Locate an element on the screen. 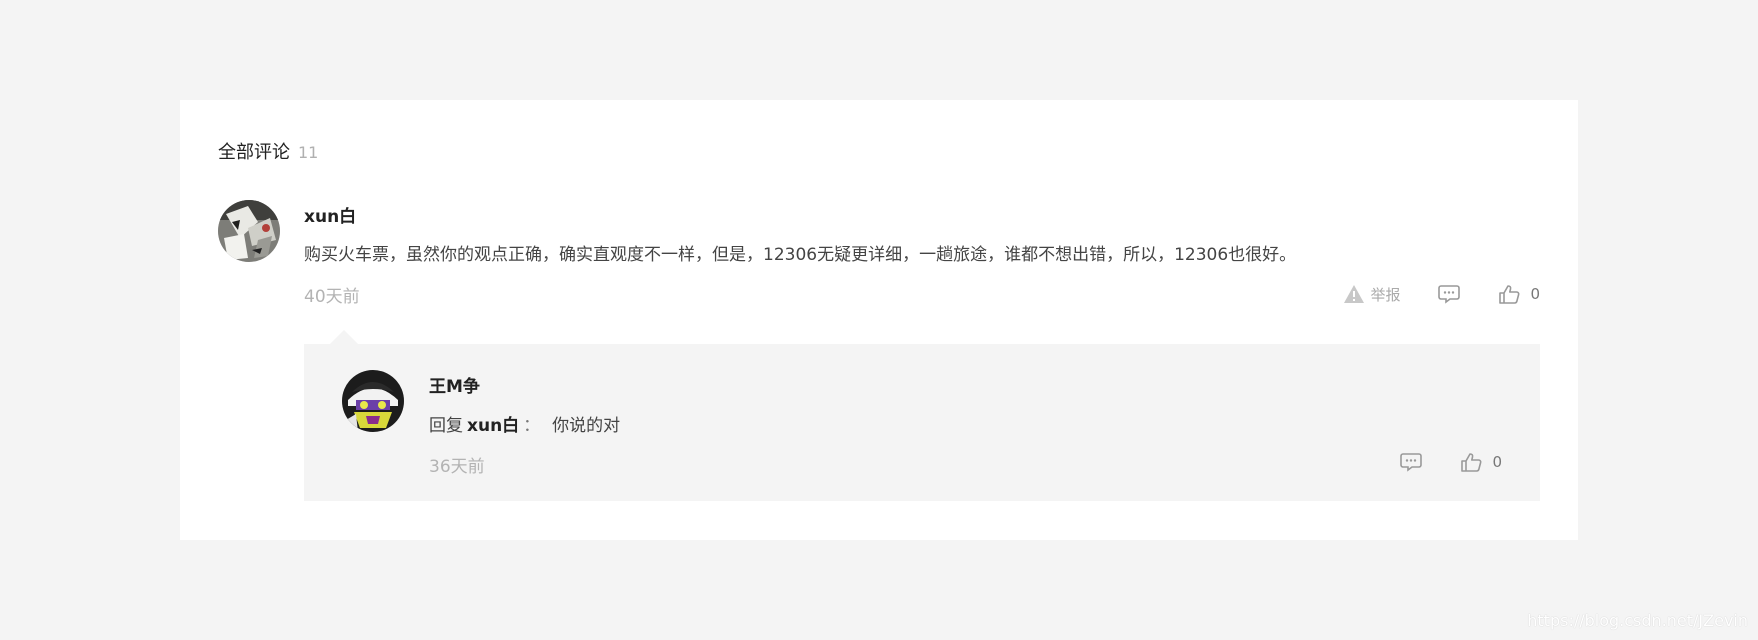 Image resolution: width=1758 pixels, height=640 pixels. report-label: 举报 is located at coordinates (1385, 294).